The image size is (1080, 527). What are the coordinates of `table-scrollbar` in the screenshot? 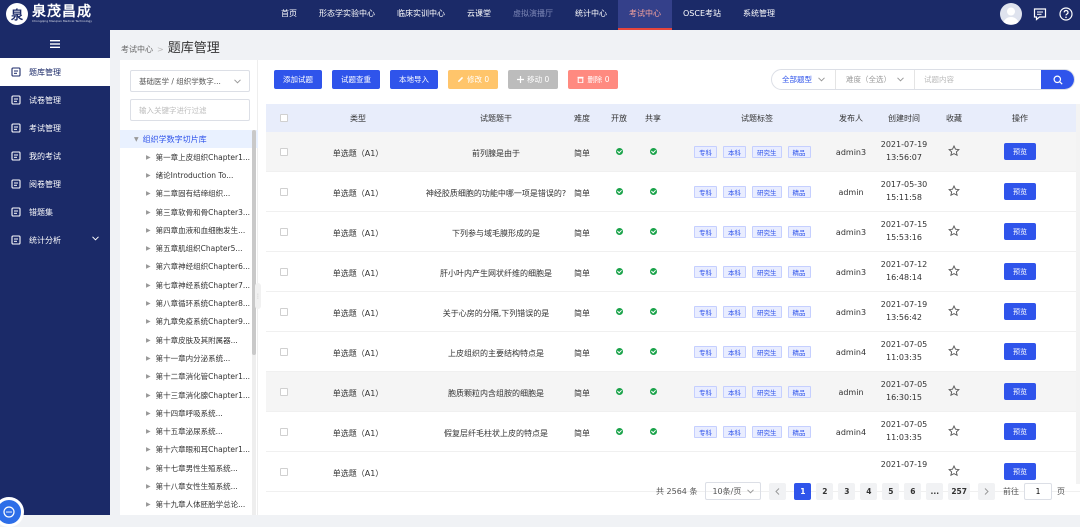 It's located at (1078, 294).